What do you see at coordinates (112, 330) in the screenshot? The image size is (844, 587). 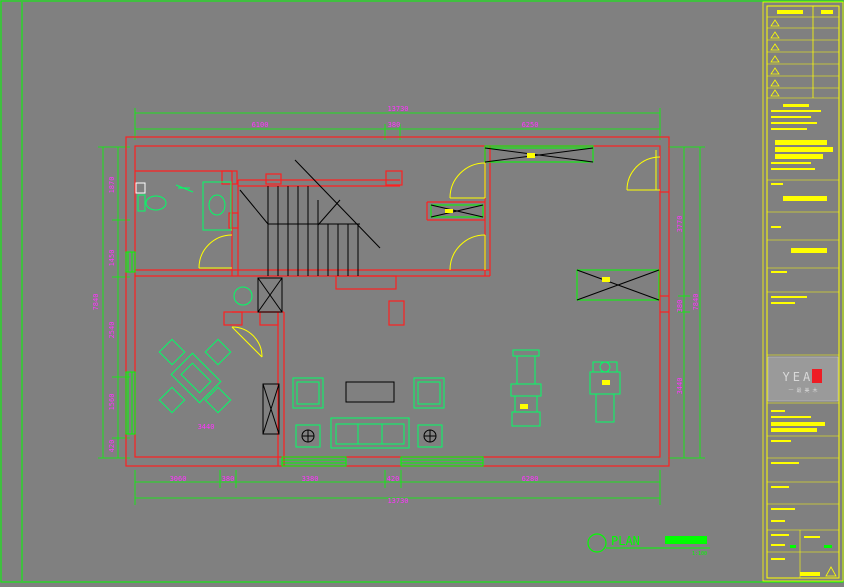 I see `dim-left-3: 2540` at bounding box center [112, 330].